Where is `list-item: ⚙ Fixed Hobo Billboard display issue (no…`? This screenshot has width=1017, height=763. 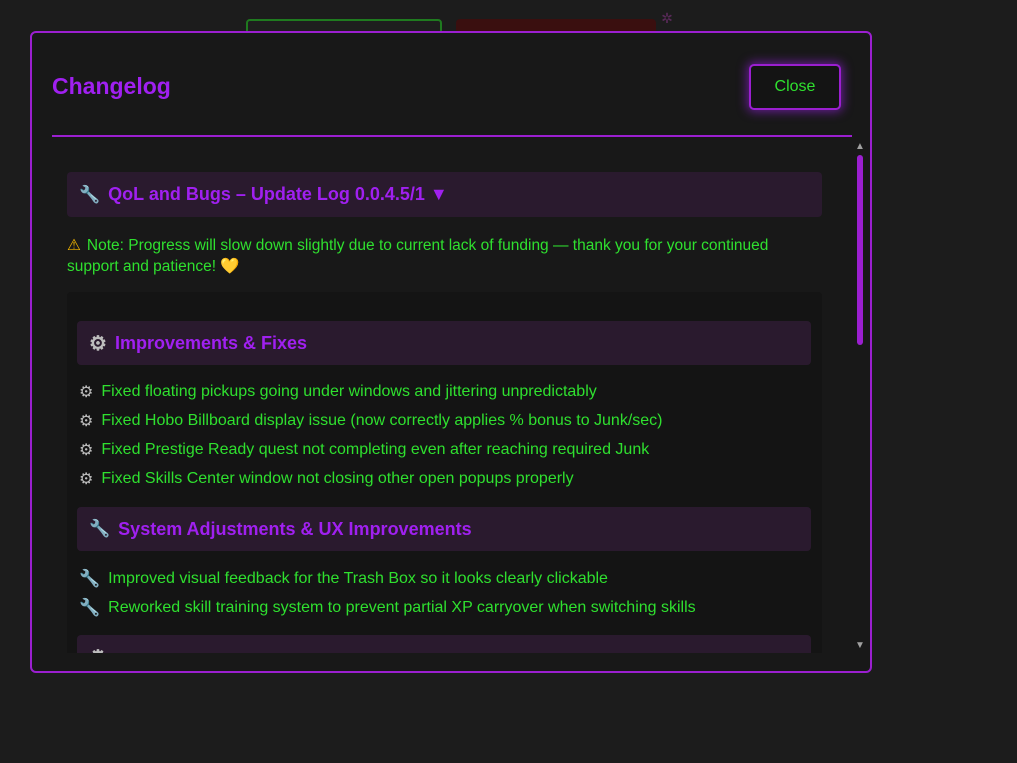
list-item: ⚙ Fixed Hobo Billboard display issue (no… is located at coordinates (371, 421).